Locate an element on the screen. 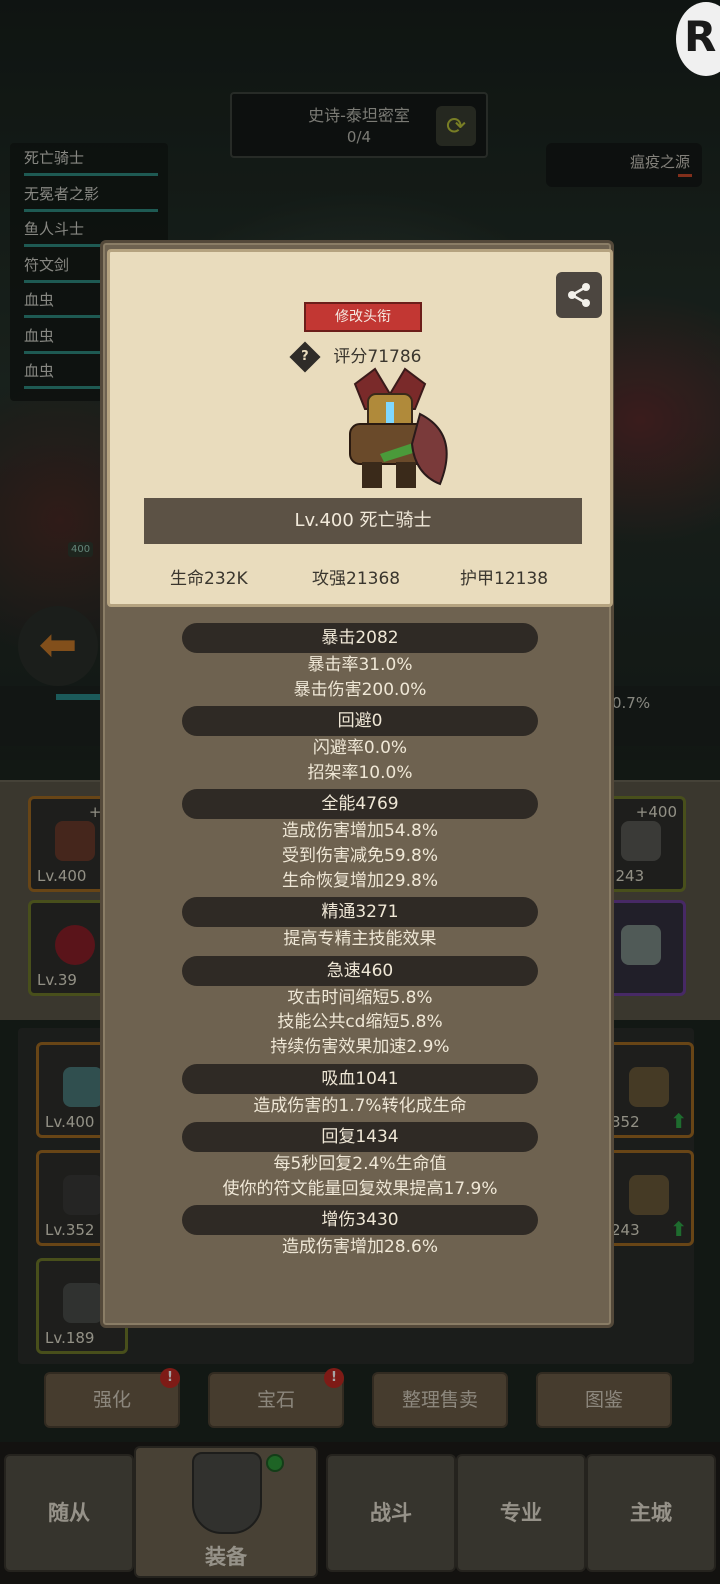 The height and width of the screenshot is (1584, 720). attr-line: 闪避率0.0% is located at coordinates (360, 748).